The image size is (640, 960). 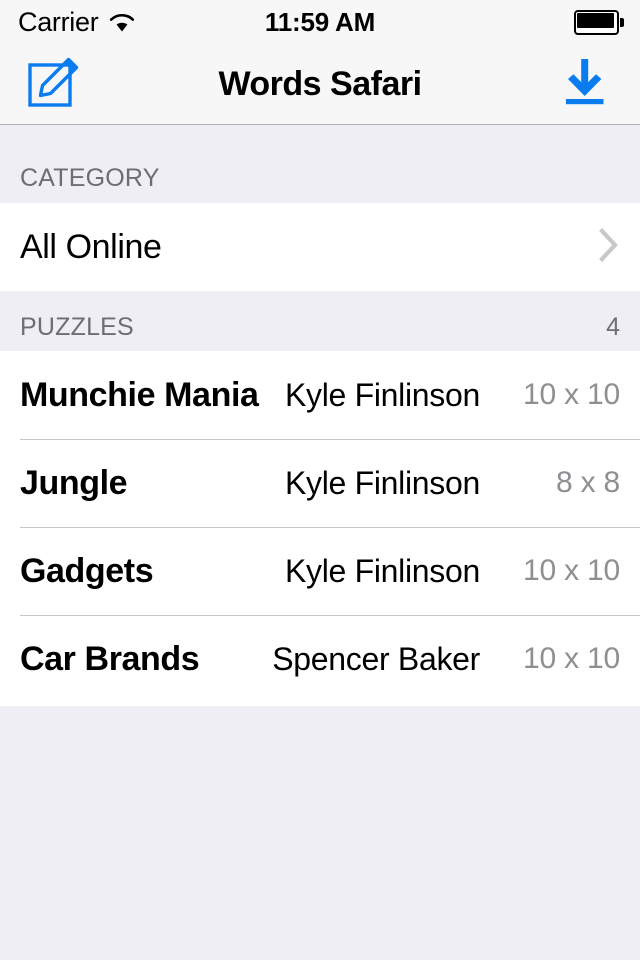 I want to click on category-cell-group: All Online, so click(x=320, y=247).